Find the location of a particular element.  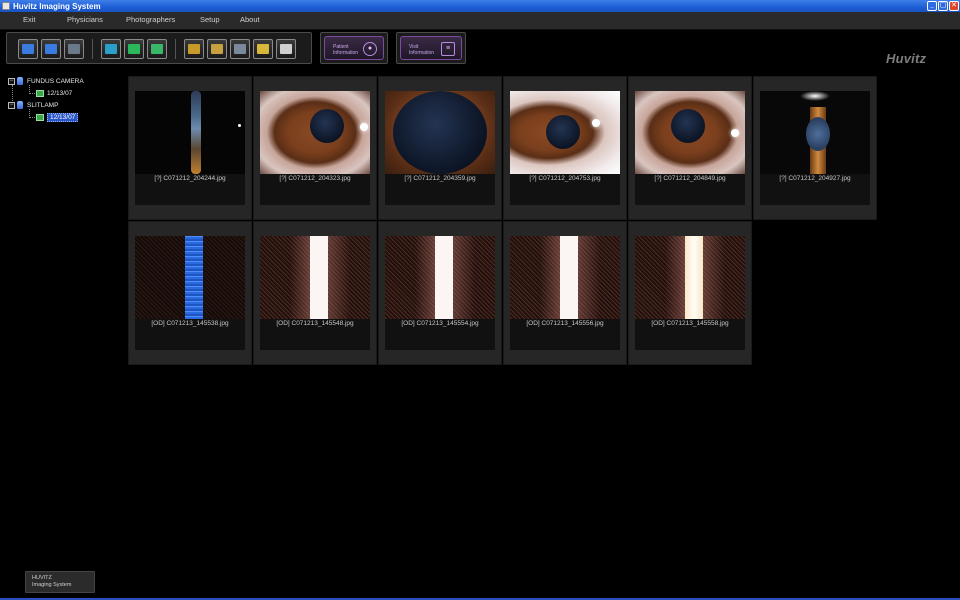

color-view-icon is located at coordinates (157, 49).